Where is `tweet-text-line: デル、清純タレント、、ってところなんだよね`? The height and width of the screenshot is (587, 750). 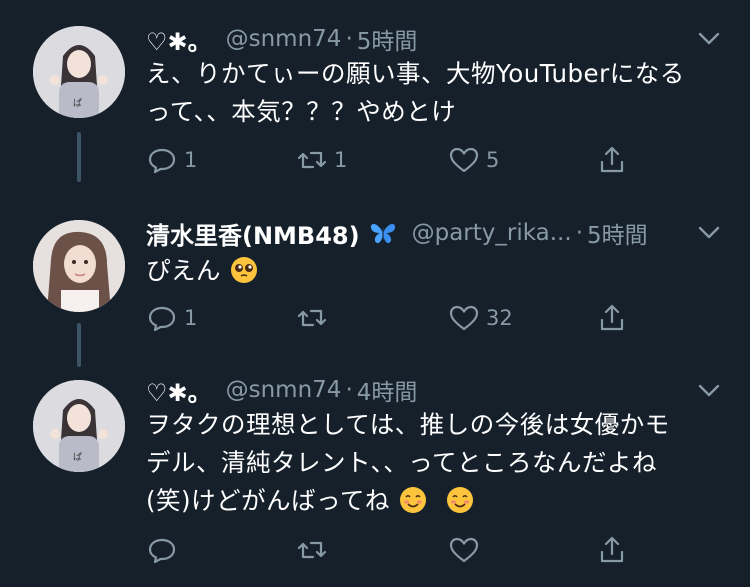
tweet-text-line: デル、清純タレント、、ってところなんだよね is located at coordinates (402, 462).